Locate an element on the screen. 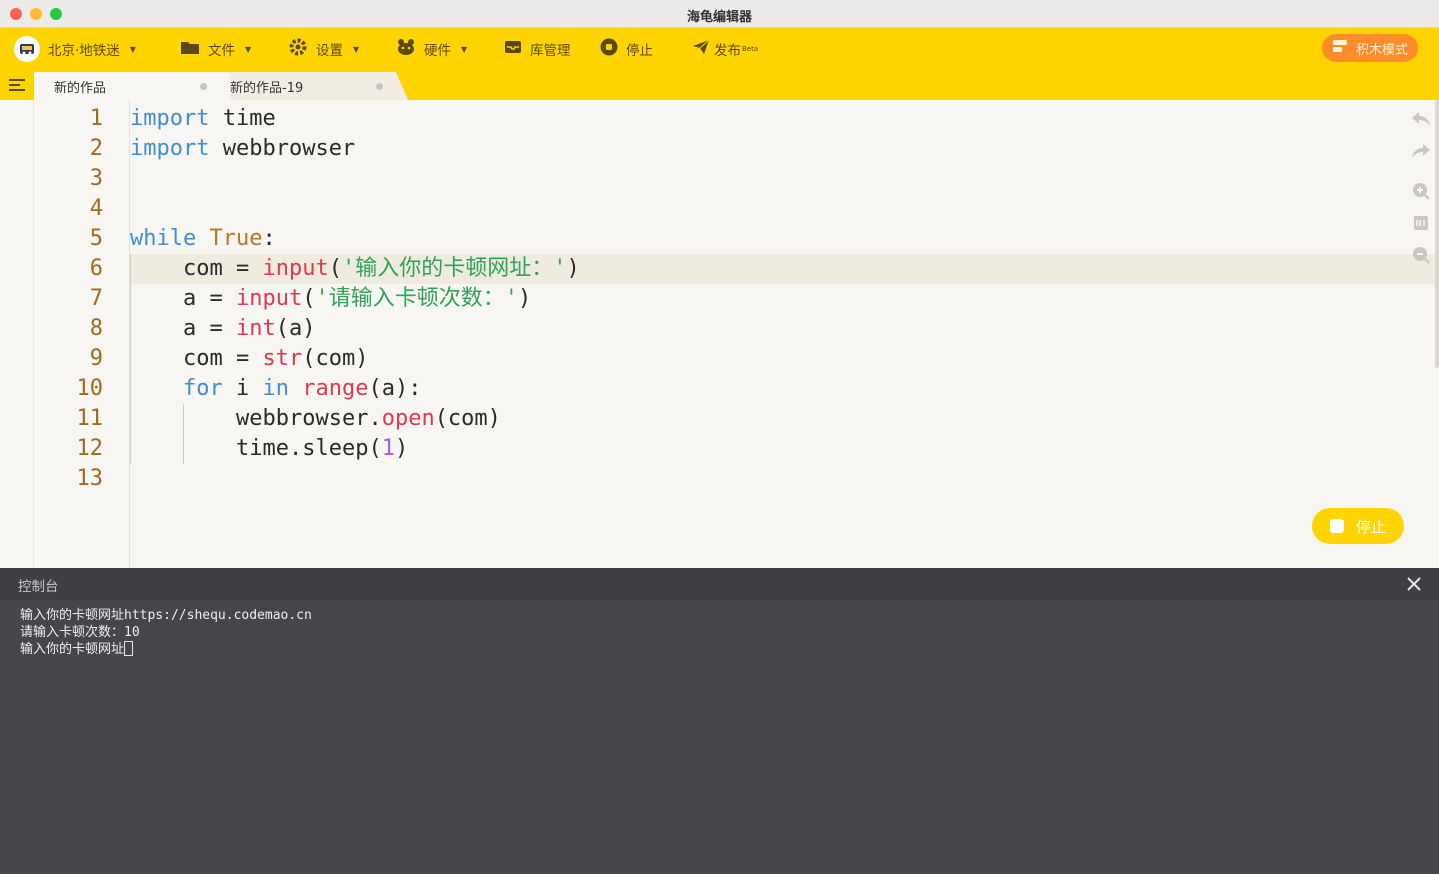 This screenshot has width=1439, height=874. string: '请输入卡顿次数：' is located at coordinates (416, 298).